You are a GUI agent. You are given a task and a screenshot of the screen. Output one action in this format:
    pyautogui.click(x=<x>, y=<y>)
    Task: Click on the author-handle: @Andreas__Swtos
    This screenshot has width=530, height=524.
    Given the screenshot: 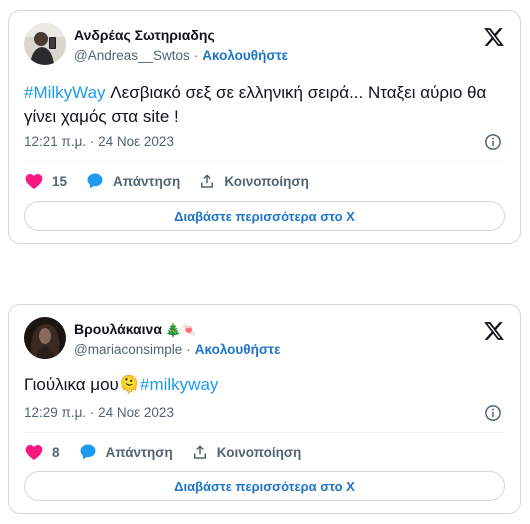 What is the action you would take?
    pyautogui.click(x=132, y=55)
    